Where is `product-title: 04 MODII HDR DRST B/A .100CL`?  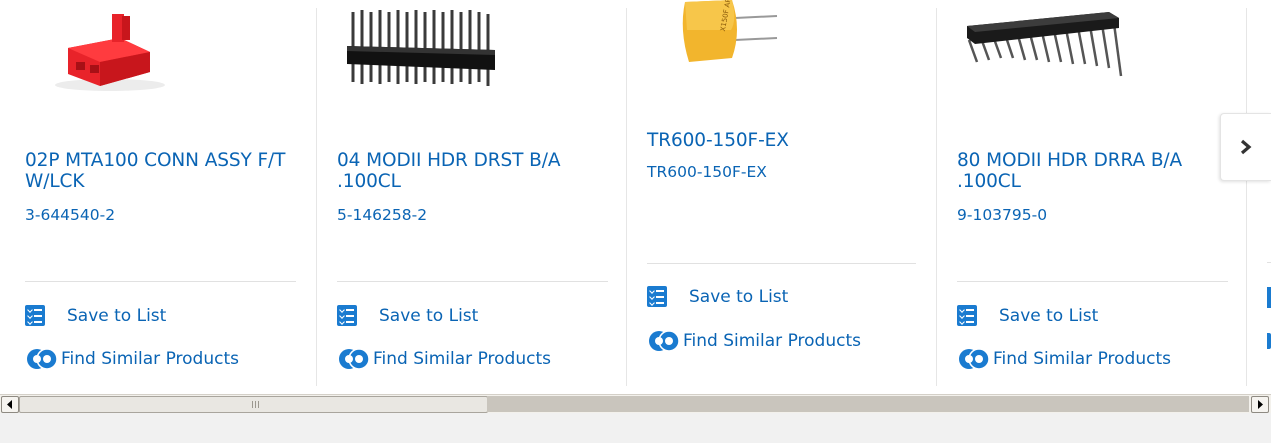
product-title: 04 MODII HDR DRST B/A .100CL is located at coordinates (477, 171).